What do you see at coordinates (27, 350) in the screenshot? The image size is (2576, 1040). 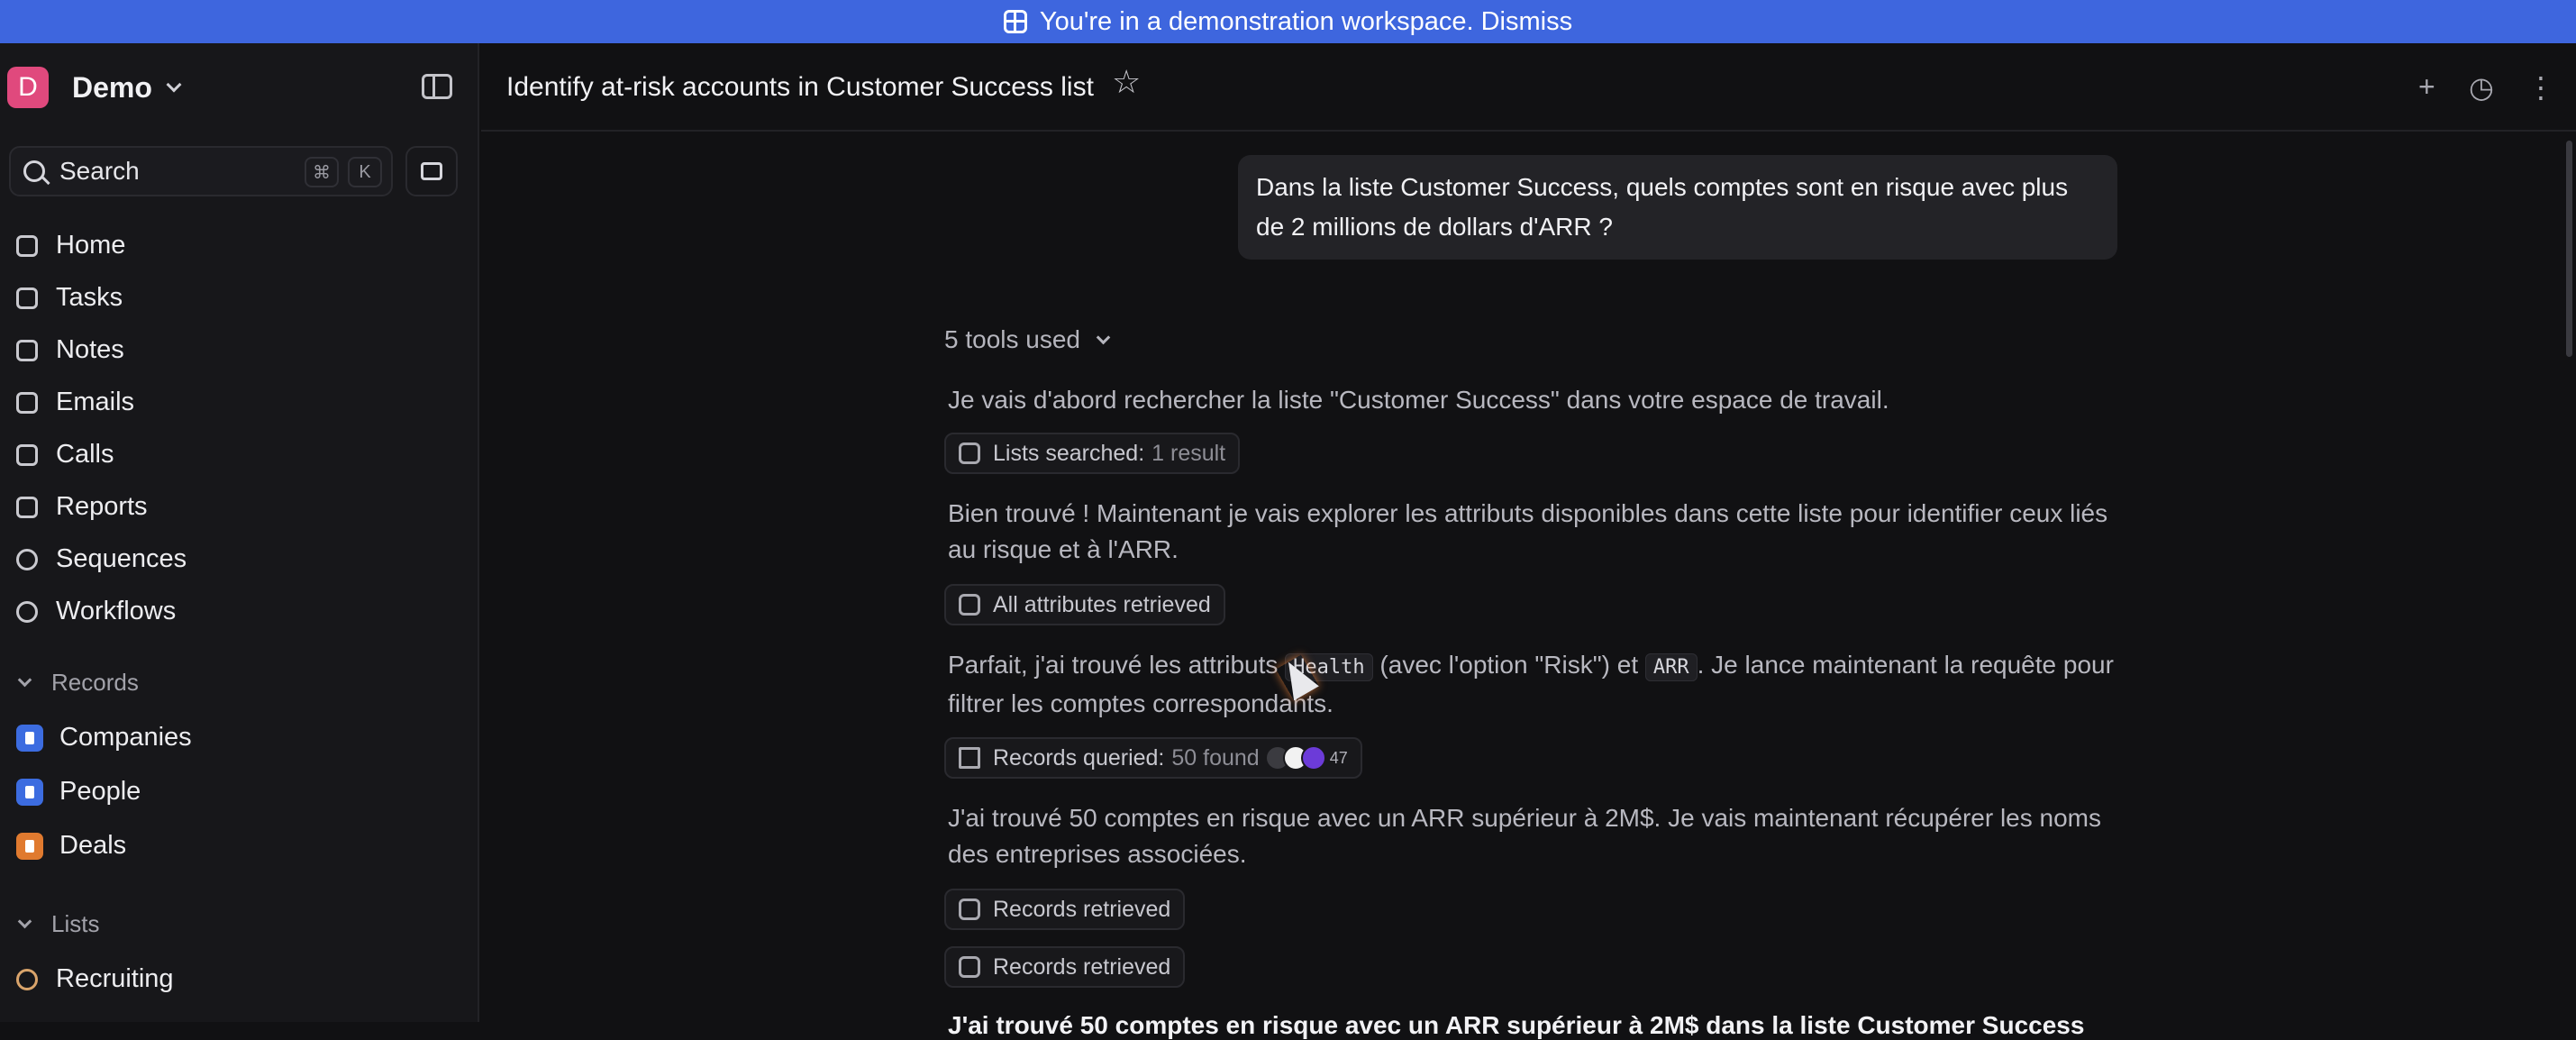 I see `notes-icon` at bounding box center [27, 350].